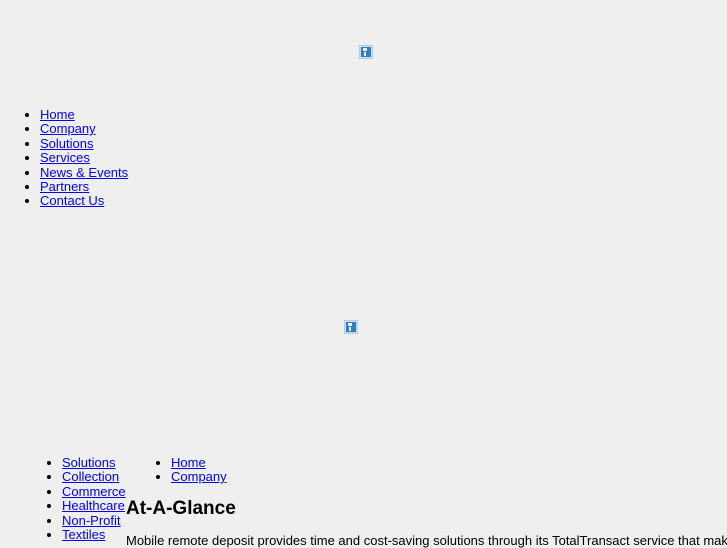 Image resolution: width=727 pixels, height=548 pixels. I want to click on solutions-link-collection: Collection, so click(90, 476).